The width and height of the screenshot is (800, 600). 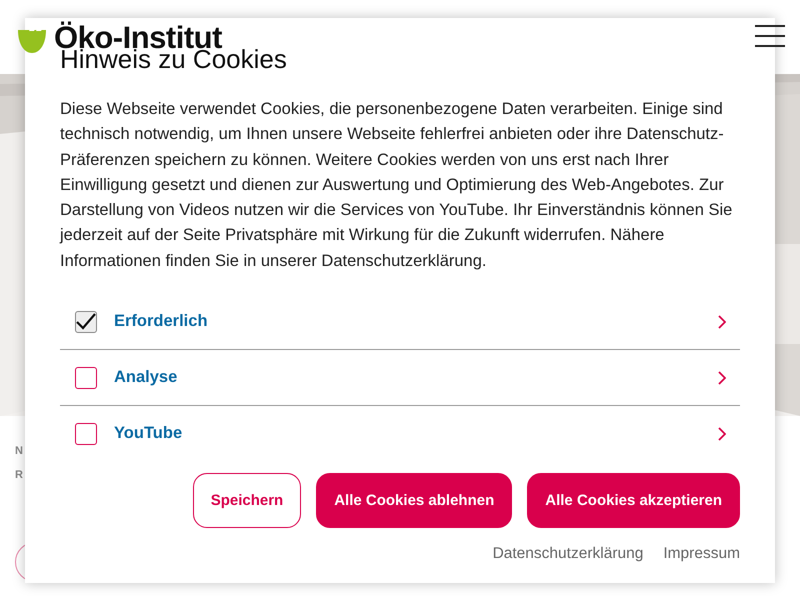 What do you see at coordinates (568, 554) in the screenshot?
I see `footer-link: Datenschutzerklärung` at bounding box center [568, 554].